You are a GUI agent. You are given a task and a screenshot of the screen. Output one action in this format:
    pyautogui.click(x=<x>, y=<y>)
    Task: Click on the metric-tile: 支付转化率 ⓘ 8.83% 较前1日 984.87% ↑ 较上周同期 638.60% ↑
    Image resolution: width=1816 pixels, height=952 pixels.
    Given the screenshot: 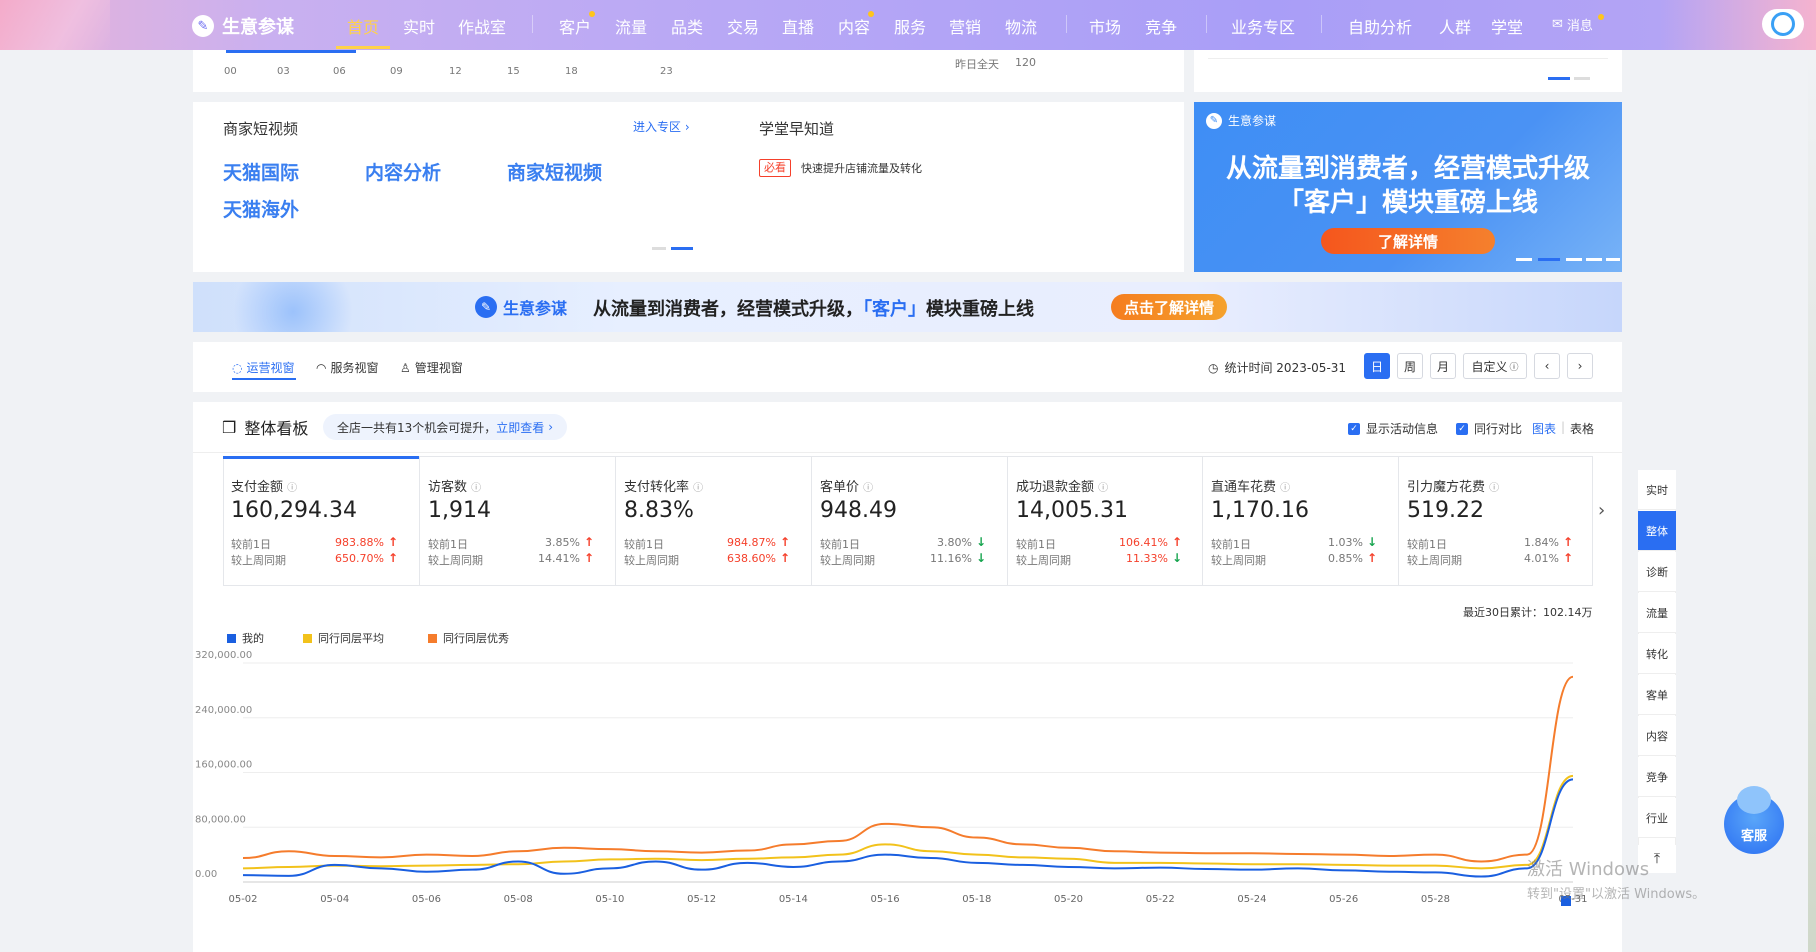 What is the action you would take?
    pyautogui.click(x=712, y=521)
    